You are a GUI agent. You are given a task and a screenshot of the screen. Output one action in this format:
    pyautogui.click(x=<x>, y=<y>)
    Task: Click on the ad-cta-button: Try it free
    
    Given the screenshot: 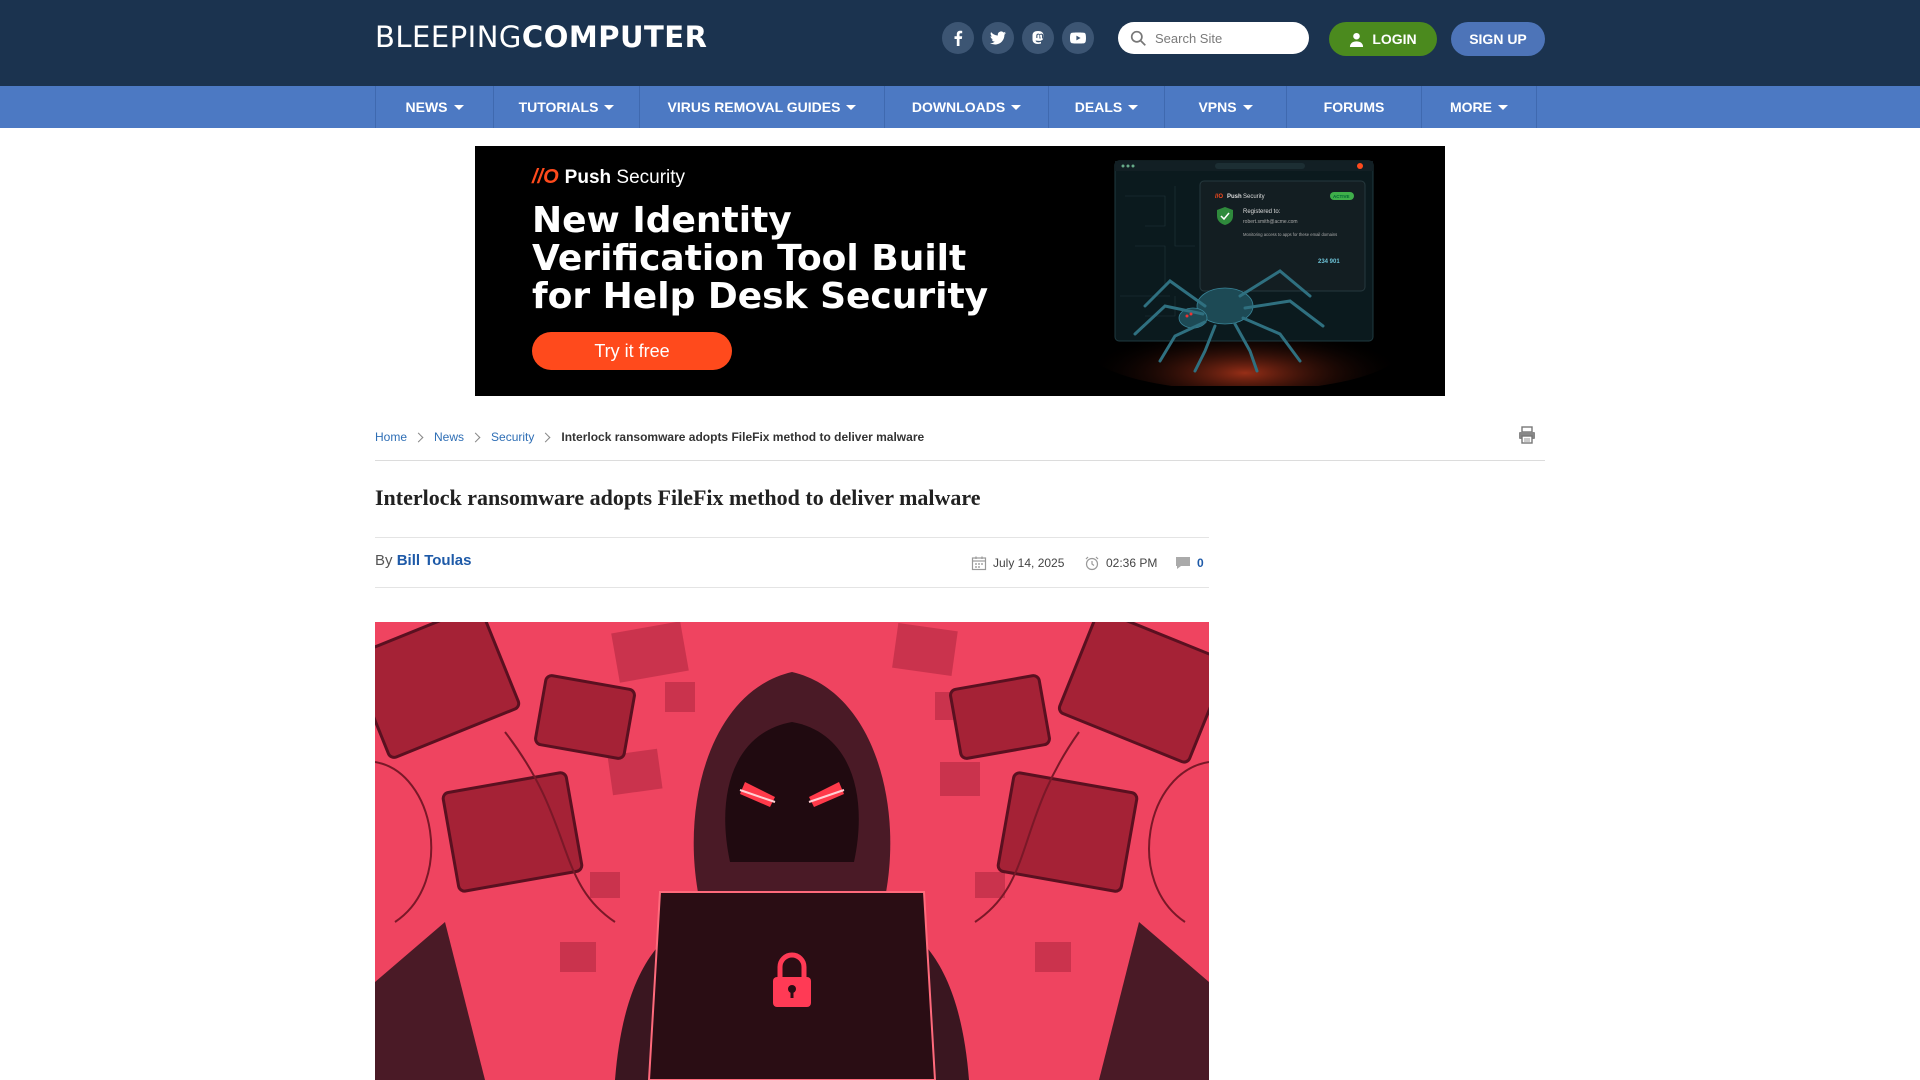 What is the action you would take?
    pyautogui.click(x=632, y=351)
    